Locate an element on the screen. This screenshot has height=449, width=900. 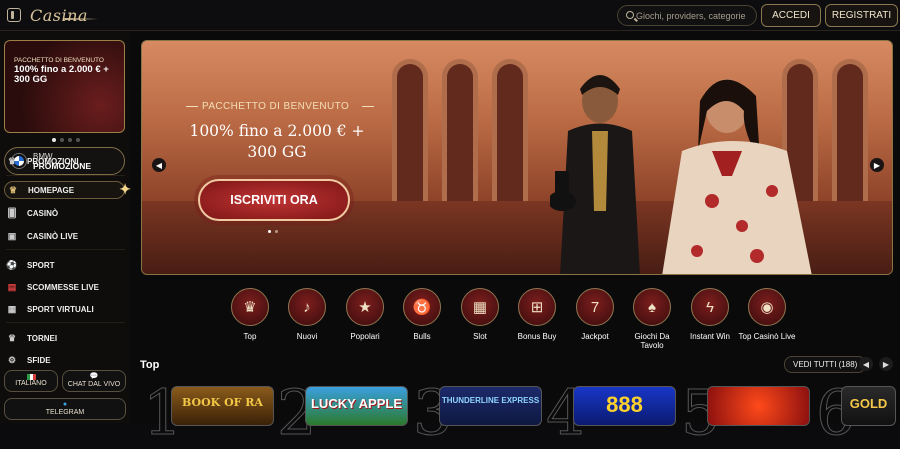
category-label: Bulls is located at coordinates (422, 336).